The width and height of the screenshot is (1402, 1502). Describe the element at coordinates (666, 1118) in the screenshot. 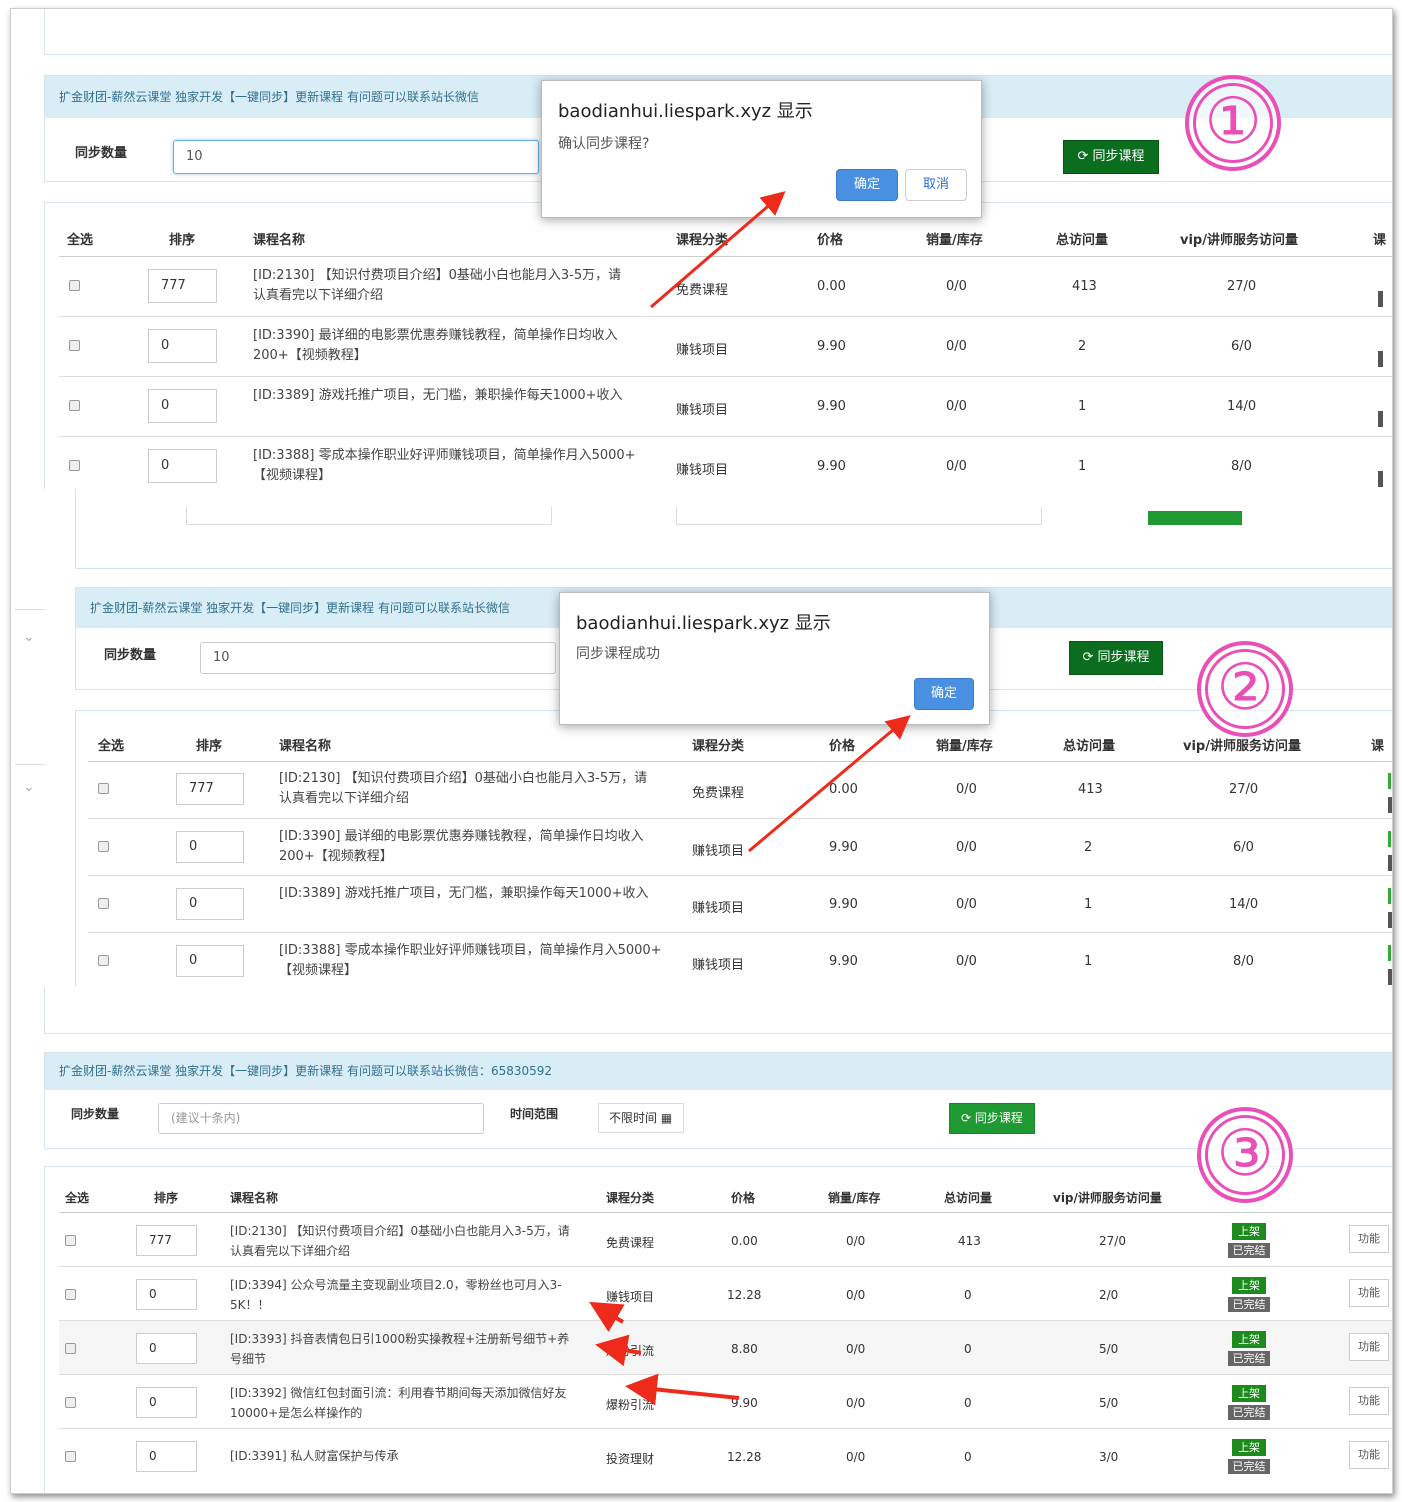

I see `calendar-icon: ▦` at that location.